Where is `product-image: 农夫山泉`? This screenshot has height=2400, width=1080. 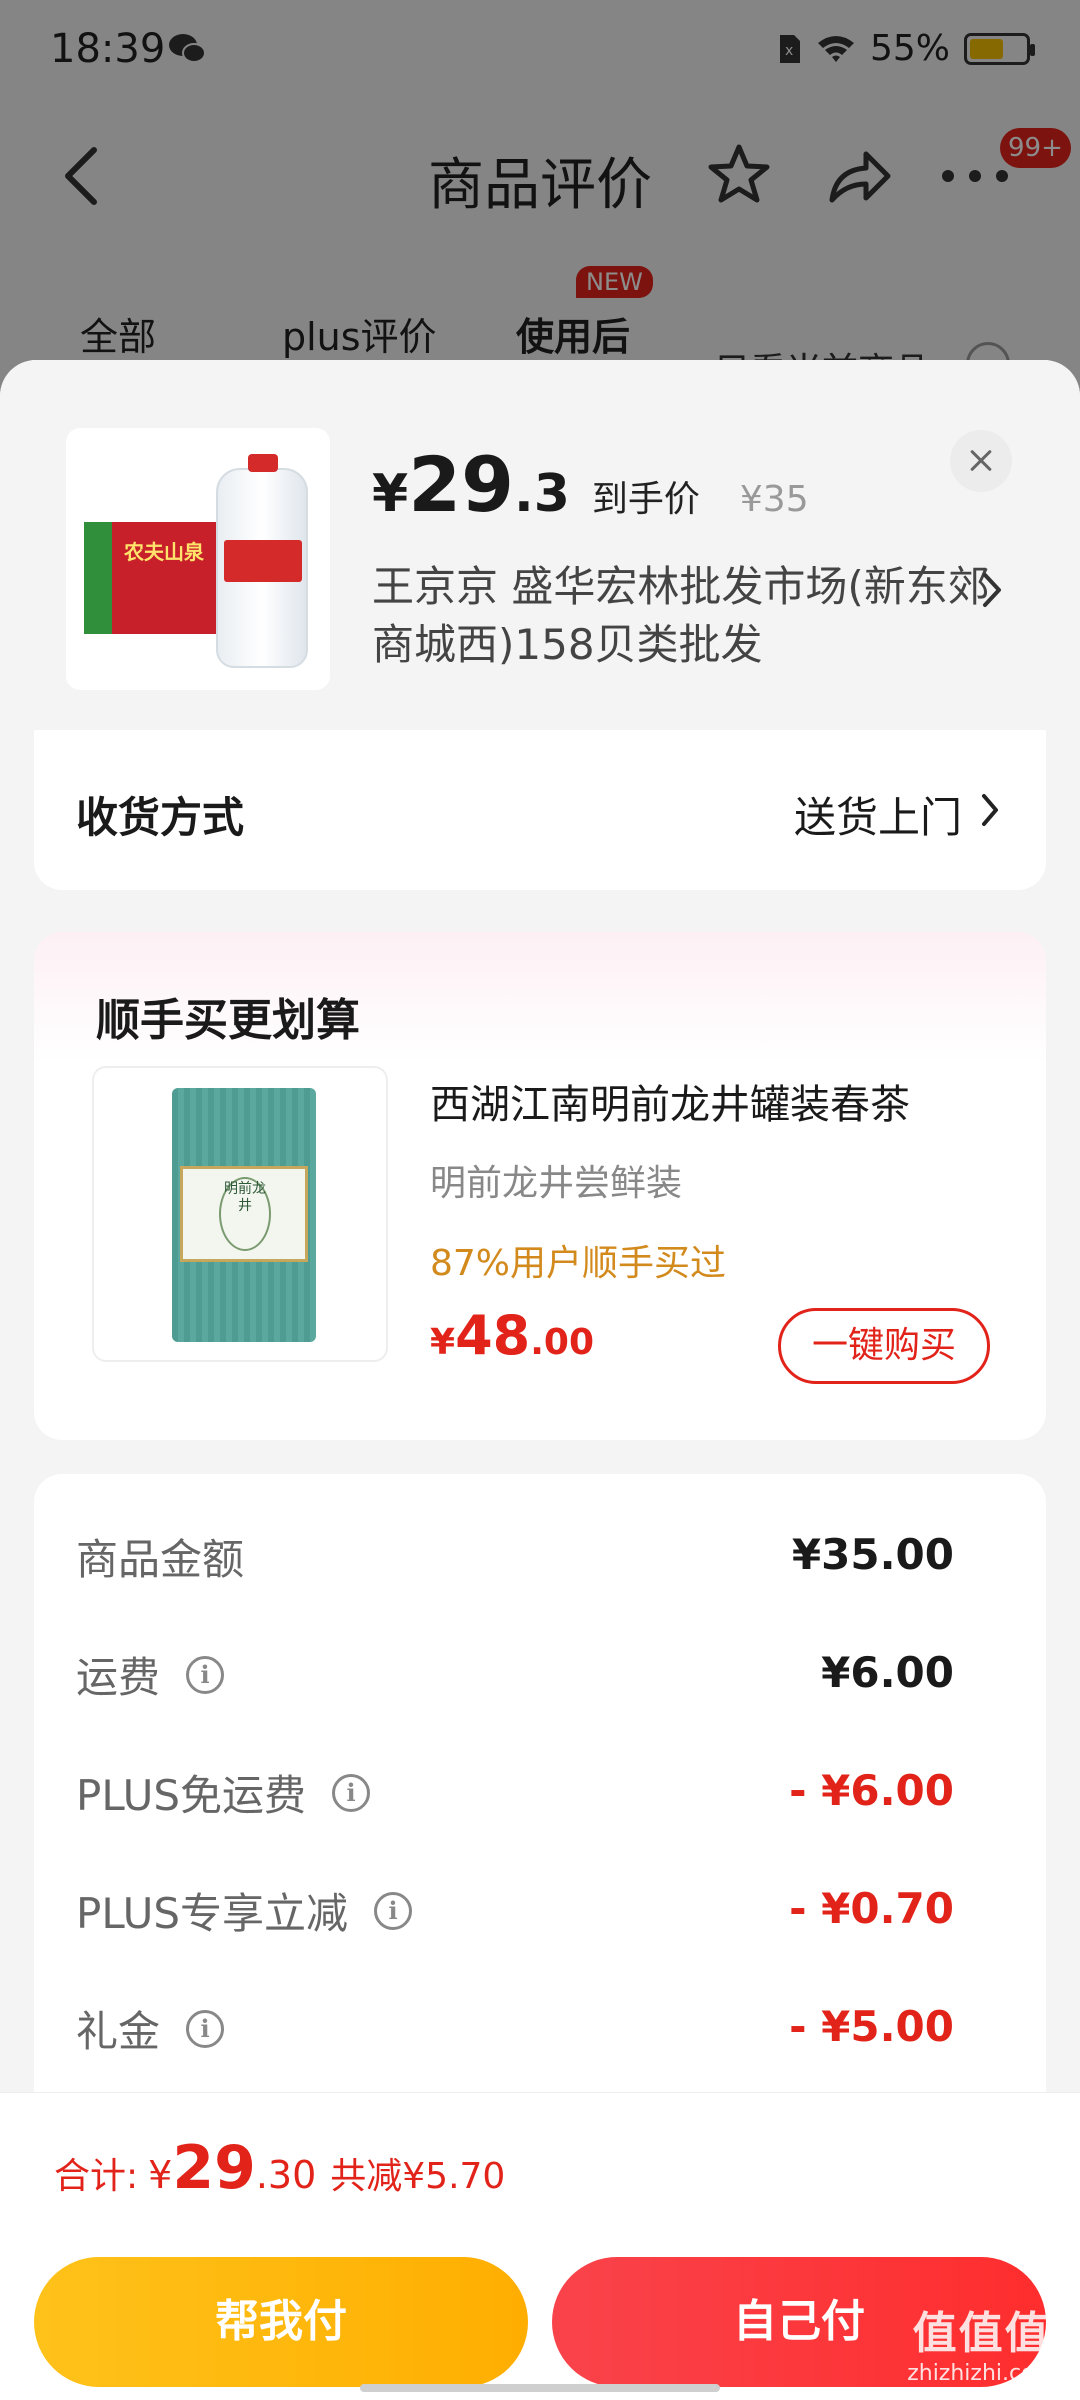
product-image: 农夫山泉 is located at coordinates (198, 559).